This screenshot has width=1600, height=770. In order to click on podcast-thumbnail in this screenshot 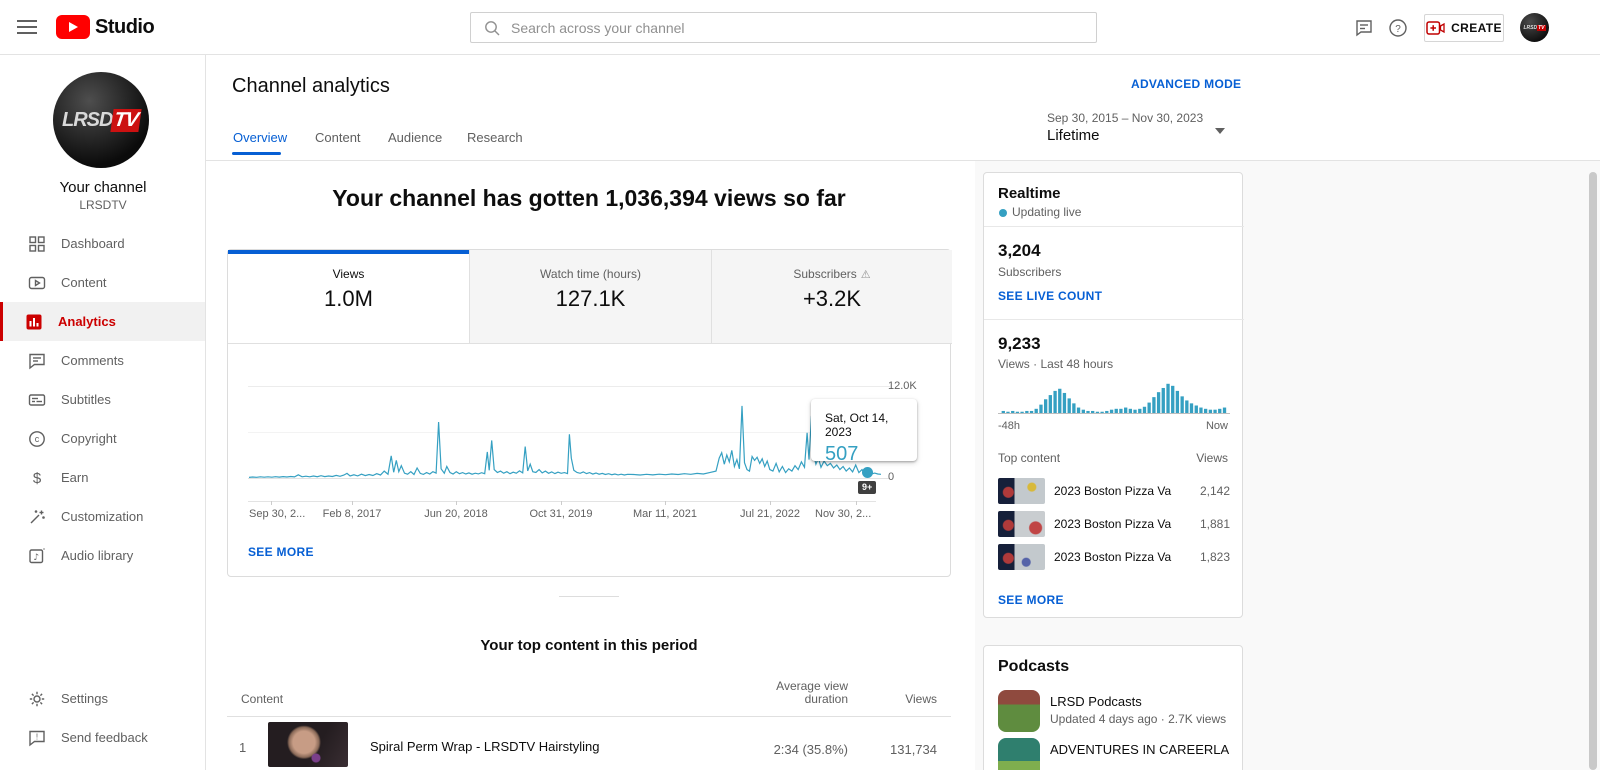, I will do `click(1019, 754)`.